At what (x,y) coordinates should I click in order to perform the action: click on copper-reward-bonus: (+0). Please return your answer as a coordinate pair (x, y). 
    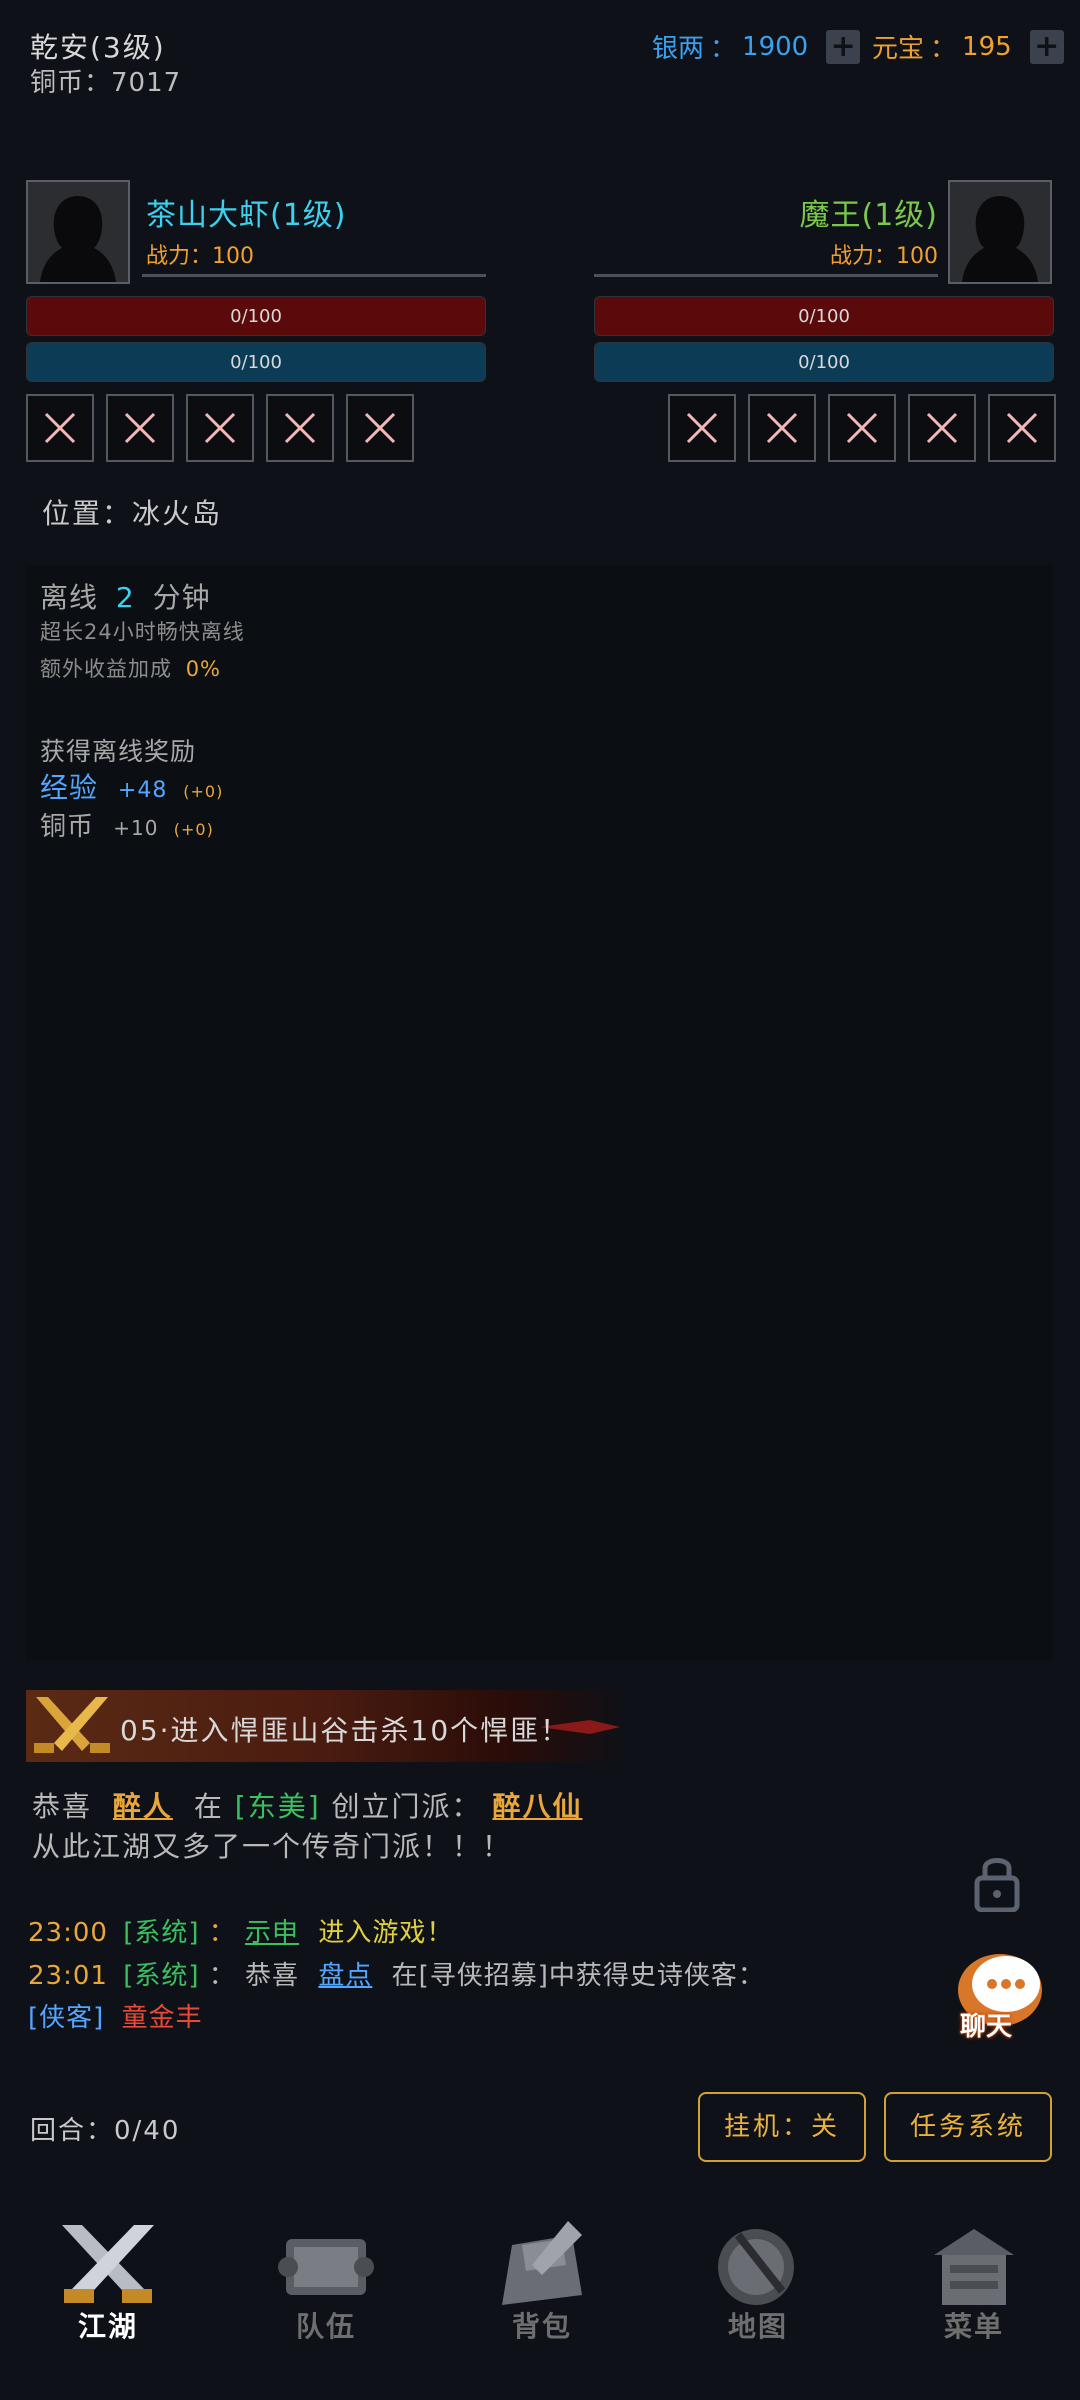
    Looking at the image, I should click on (193, 829).